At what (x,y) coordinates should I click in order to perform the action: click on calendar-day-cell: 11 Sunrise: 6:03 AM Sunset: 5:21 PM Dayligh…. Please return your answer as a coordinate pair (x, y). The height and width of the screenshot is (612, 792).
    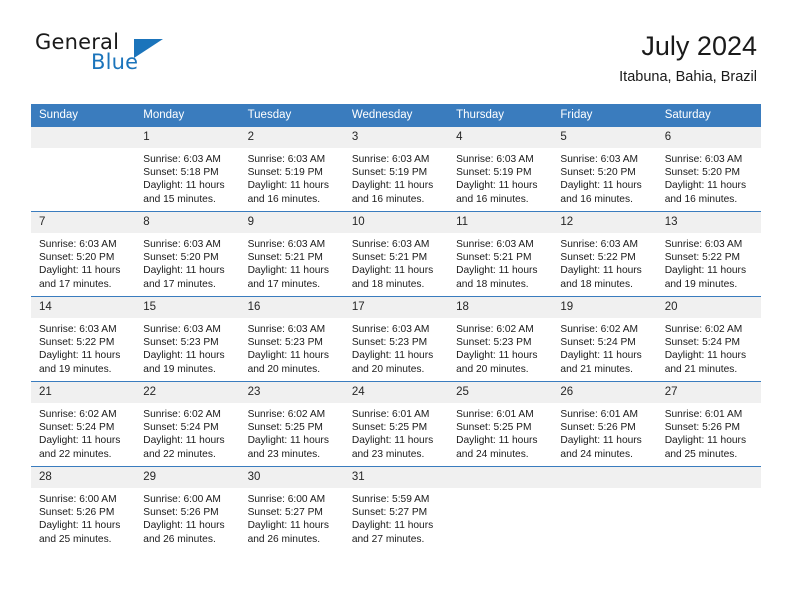
    Looking at the image, I should click on (500, 254).